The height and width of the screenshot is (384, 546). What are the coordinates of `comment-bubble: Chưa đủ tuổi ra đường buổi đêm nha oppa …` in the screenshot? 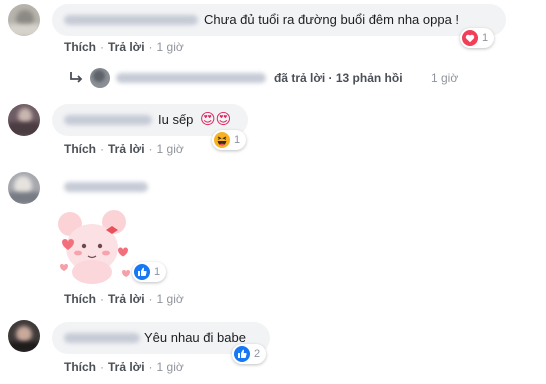 It's located at (279, 20).